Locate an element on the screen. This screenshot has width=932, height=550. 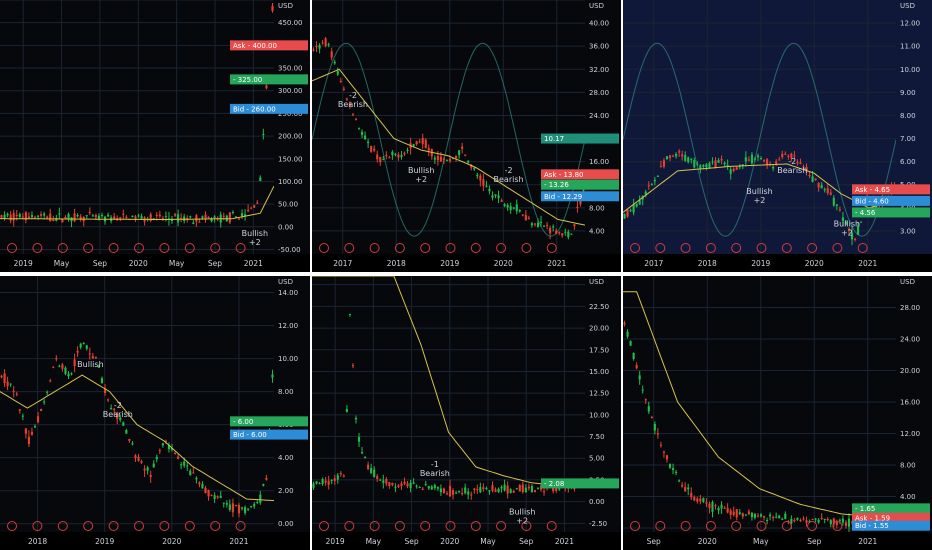
axis-unit-label: USD is located at coordinates (907, 6).